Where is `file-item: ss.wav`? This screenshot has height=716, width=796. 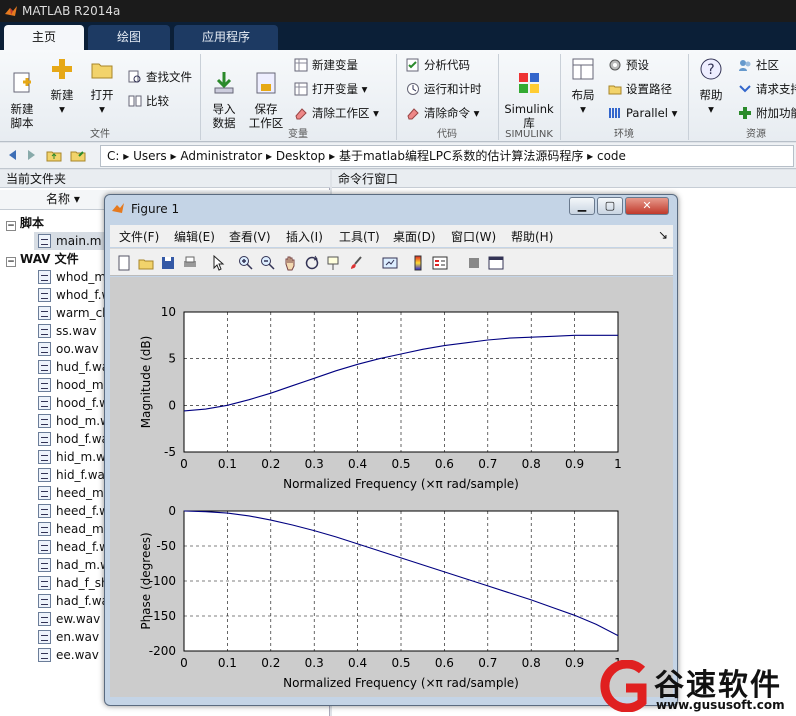
file-item: ss.wav is located at coordinates (73, 331).